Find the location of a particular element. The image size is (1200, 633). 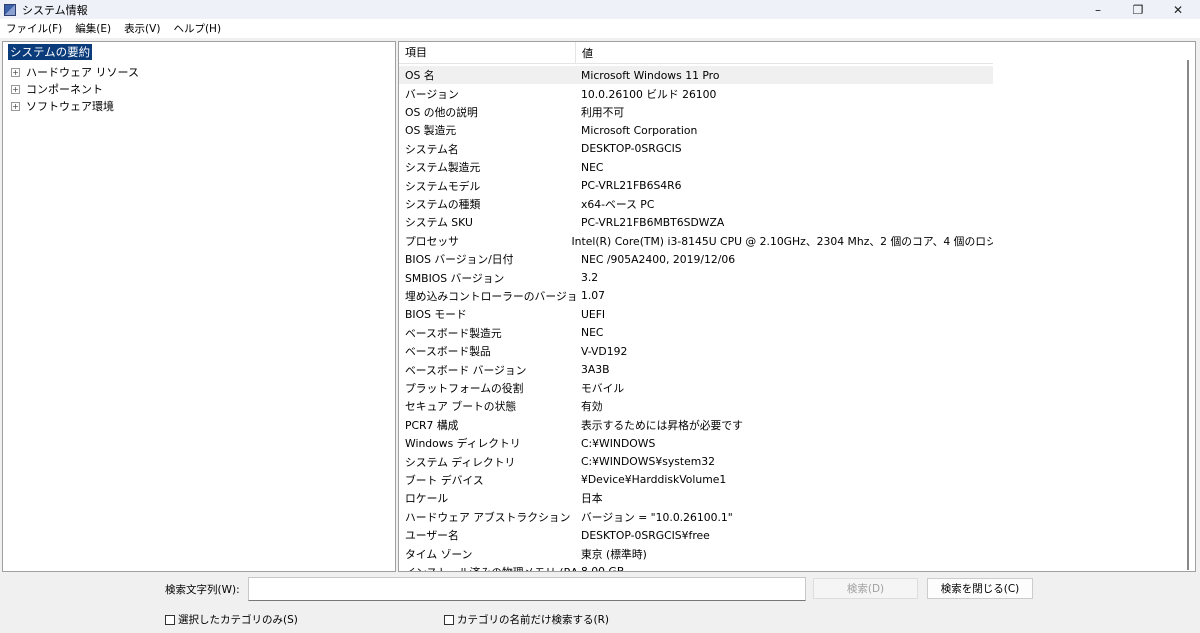

tree-item-components: + コンポーネント is located at coordinates (57, 89).